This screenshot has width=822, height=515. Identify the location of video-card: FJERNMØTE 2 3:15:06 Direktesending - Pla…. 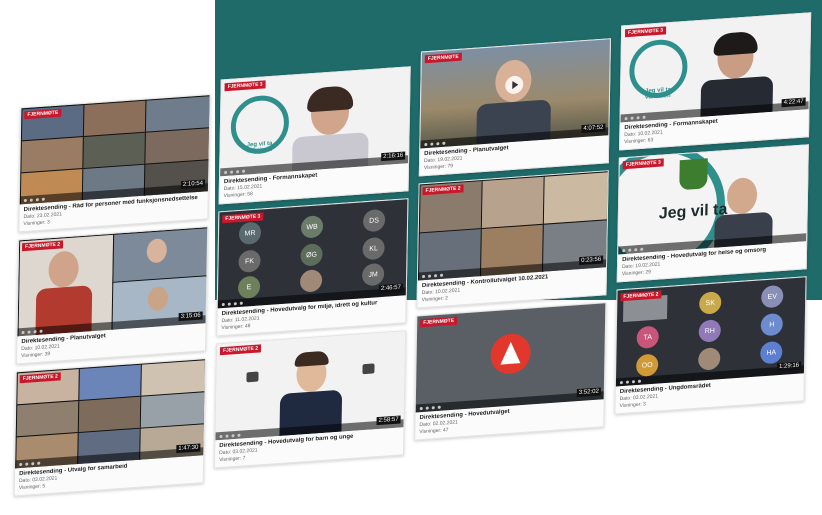
(112, 295).